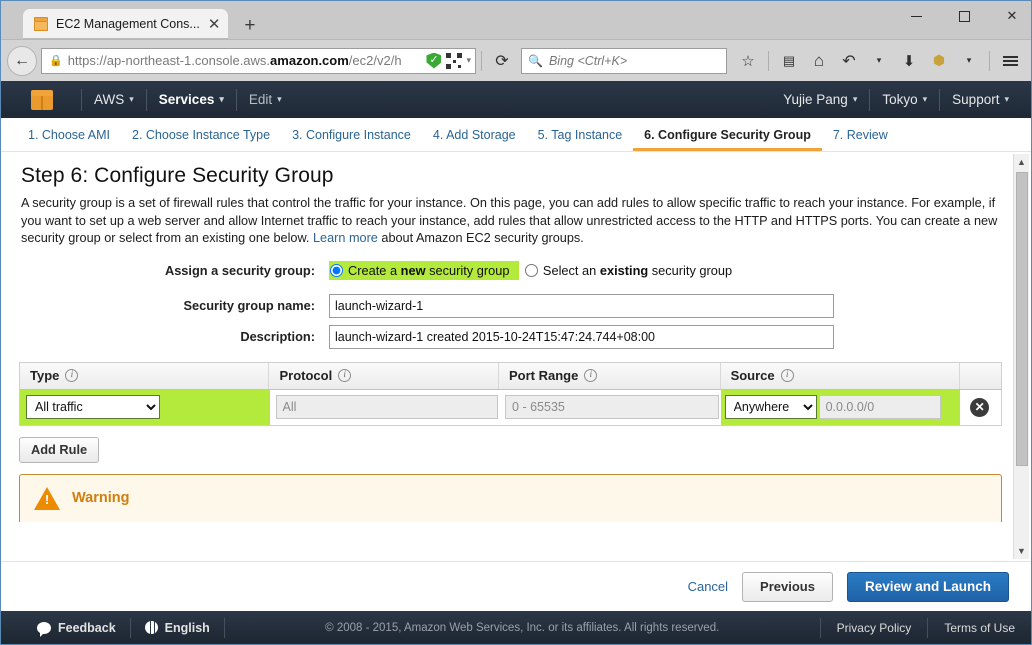 This screenshot has height=645, width=1032. What do you see at coordinates (151, 627) in the screenshot?
I see `globe-icon` at bounding box center [151, 627].